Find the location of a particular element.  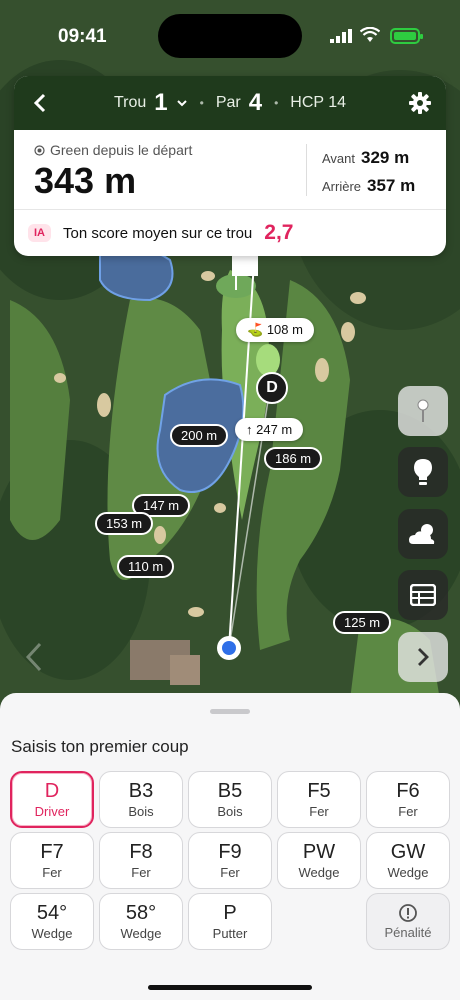

status-bar: 09:41 is located at coordinates (230, 35).